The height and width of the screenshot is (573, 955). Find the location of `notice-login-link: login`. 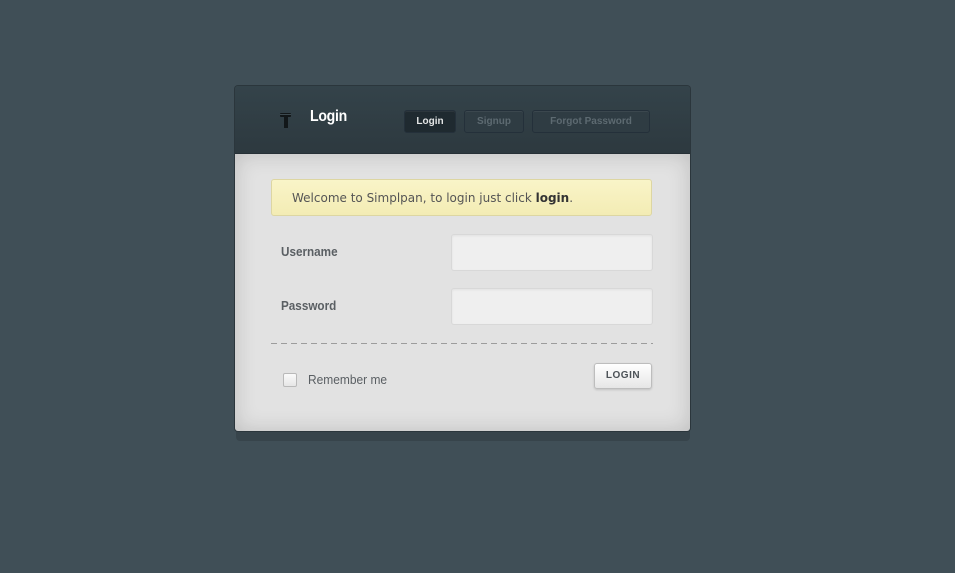

notice-login-link: login is located at coordinates (552, 198).